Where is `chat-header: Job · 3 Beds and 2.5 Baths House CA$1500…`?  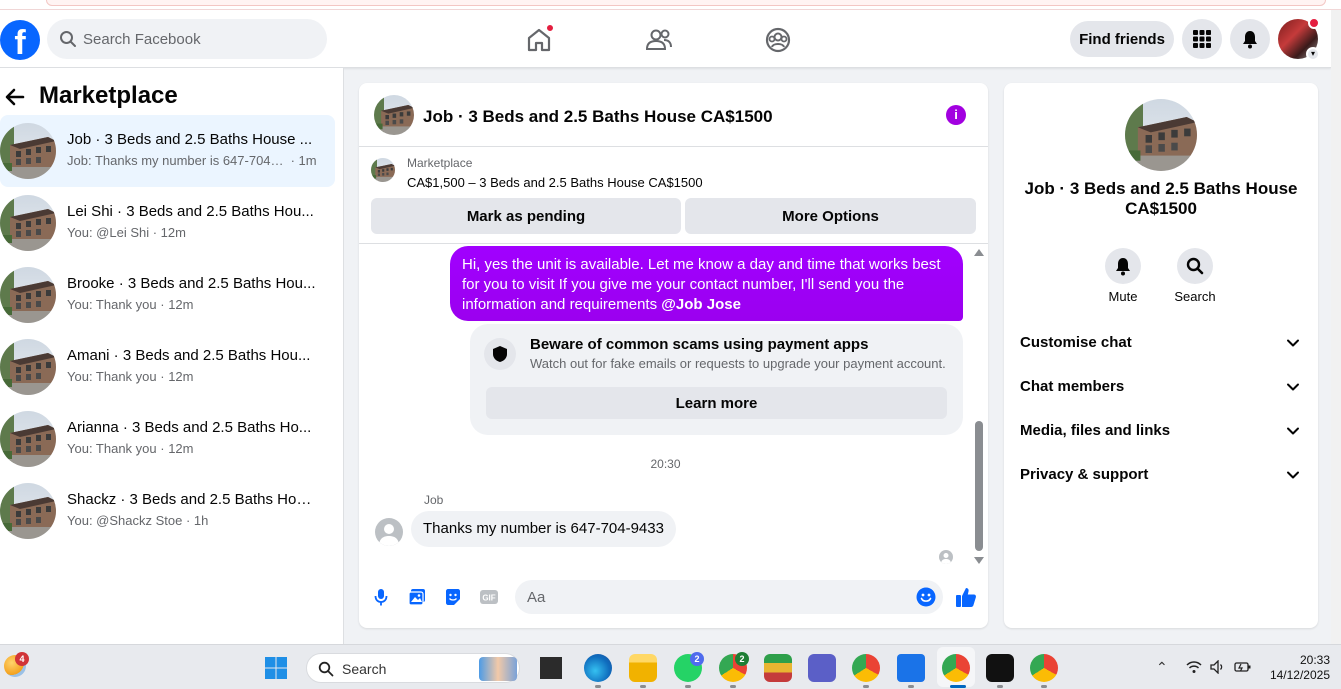
chat-header: Job · 3 Beds and 2.5 Baths House CA$1500… is located at coordinates (673, 115).